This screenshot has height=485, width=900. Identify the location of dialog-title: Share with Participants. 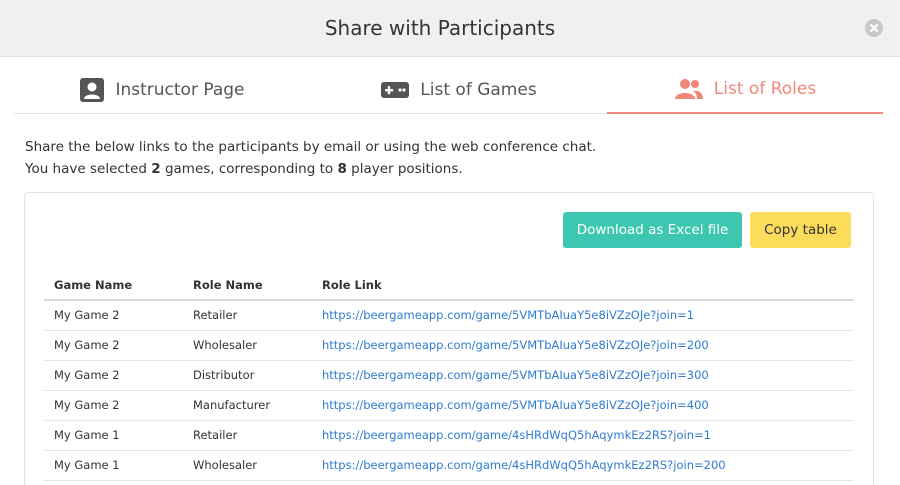
(440, 28).